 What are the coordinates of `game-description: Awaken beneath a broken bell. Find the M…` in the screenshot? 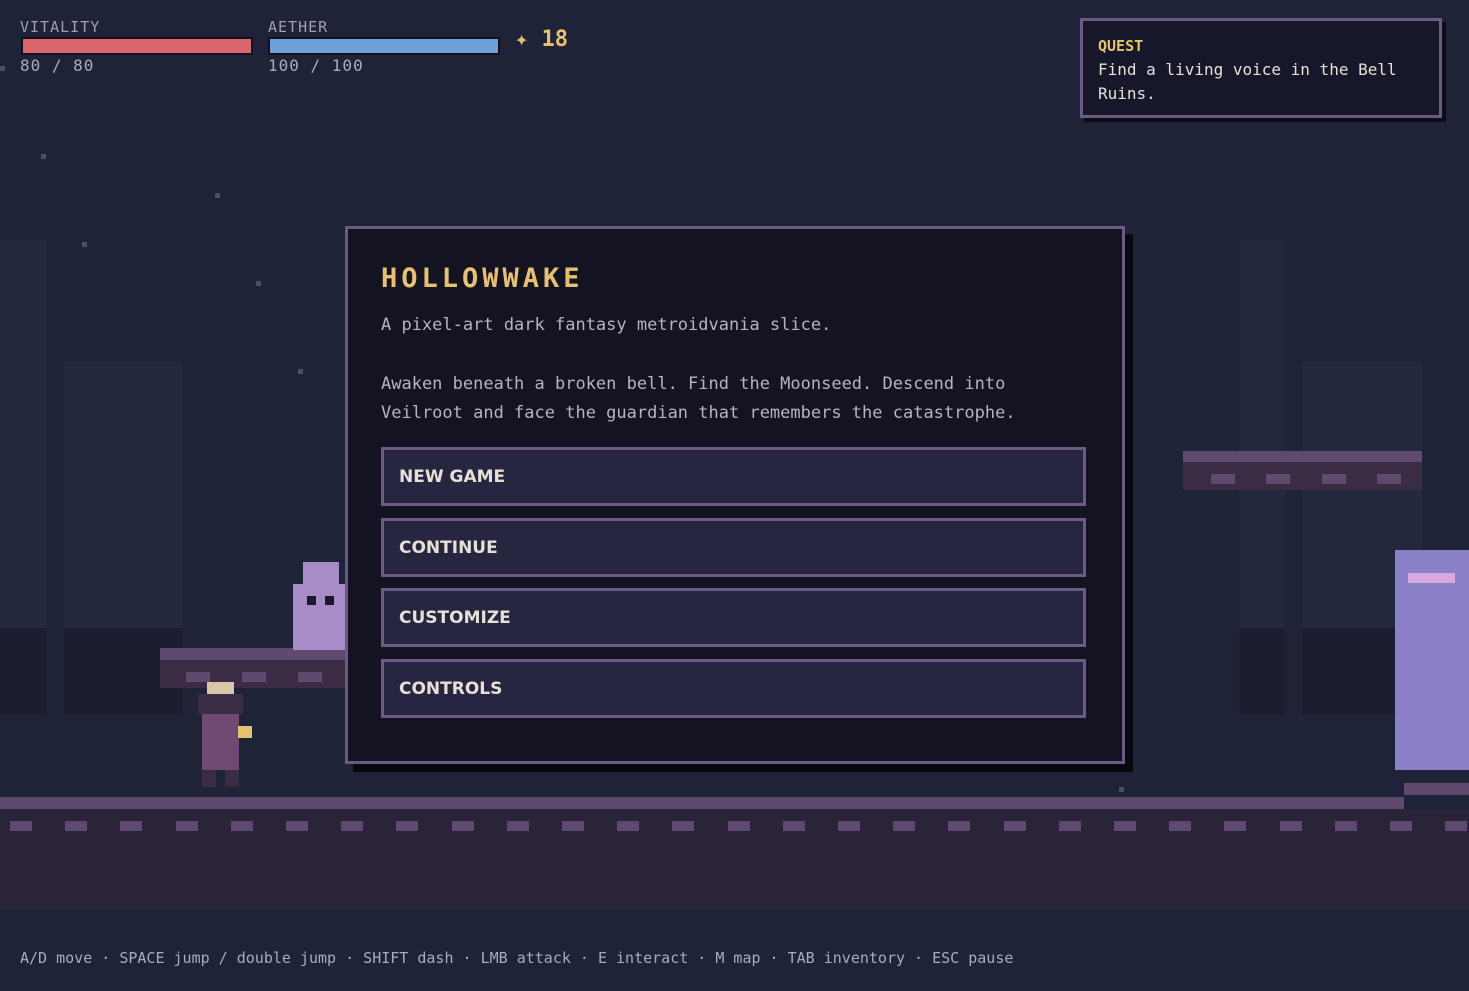 It's located at (698, 398).